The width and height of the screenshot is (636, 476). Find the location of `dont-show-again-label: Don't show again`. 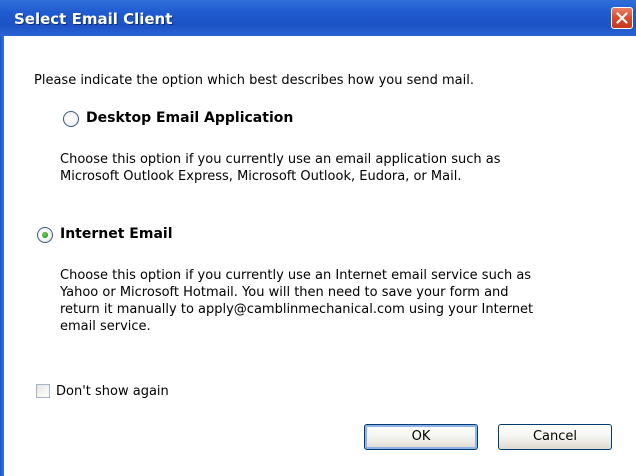

dont-show-again-label: Don't show again is located at coordinates (112, 391).